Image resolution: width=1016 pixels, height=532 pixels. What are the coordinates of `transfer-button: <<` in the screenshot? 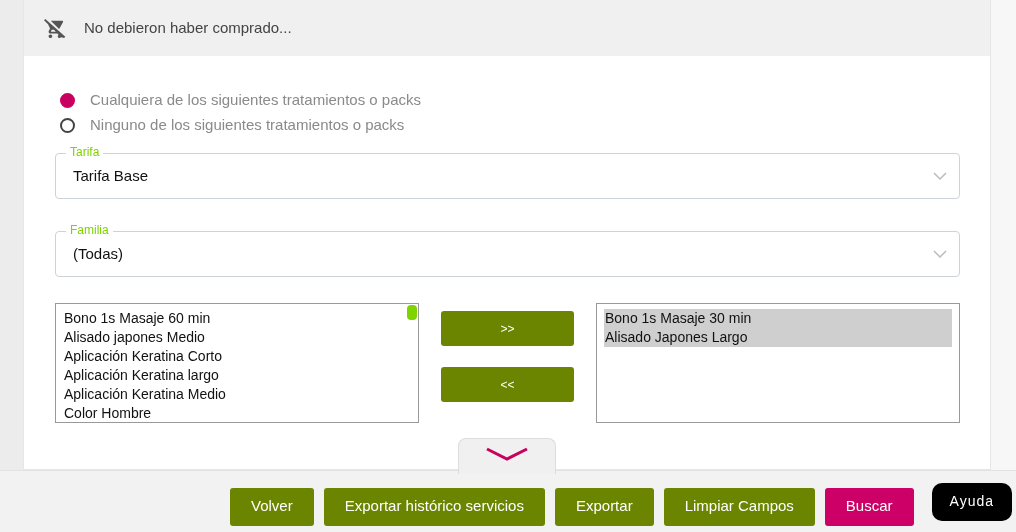 It's located at (507, 384).